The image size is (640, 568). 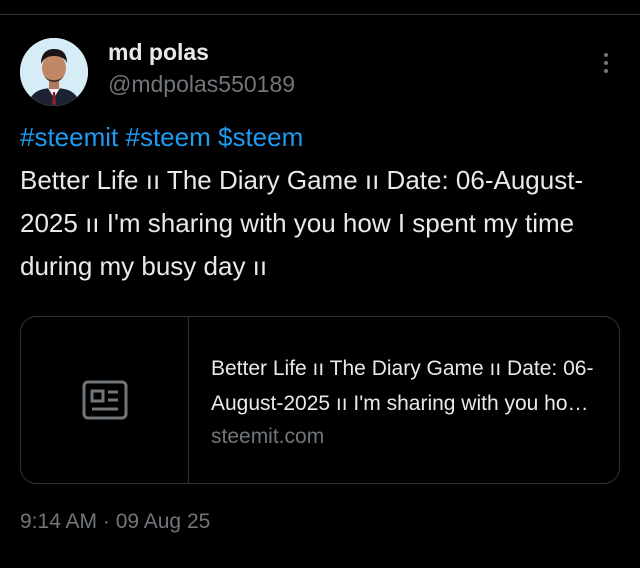 I want to click on user-handle: @mdpolas550189, so click(x=201, y=84).